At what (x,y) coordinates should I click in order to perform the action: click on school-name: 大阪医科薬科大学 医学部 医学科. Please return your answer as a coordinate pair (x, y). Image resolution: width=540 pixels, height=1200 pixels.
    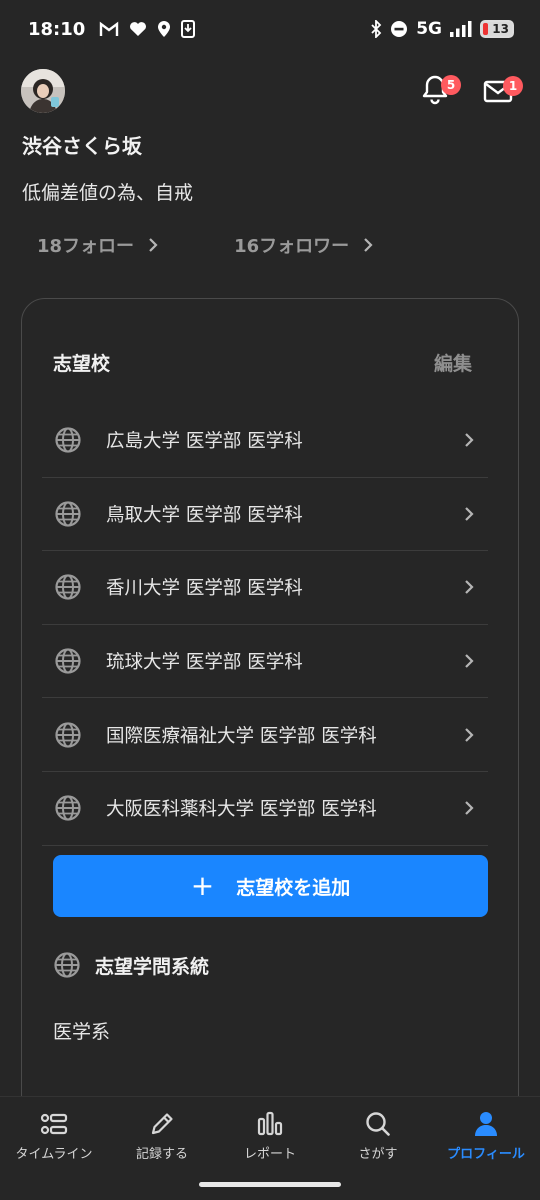
    Looking at the image, I should click on (241, 810).